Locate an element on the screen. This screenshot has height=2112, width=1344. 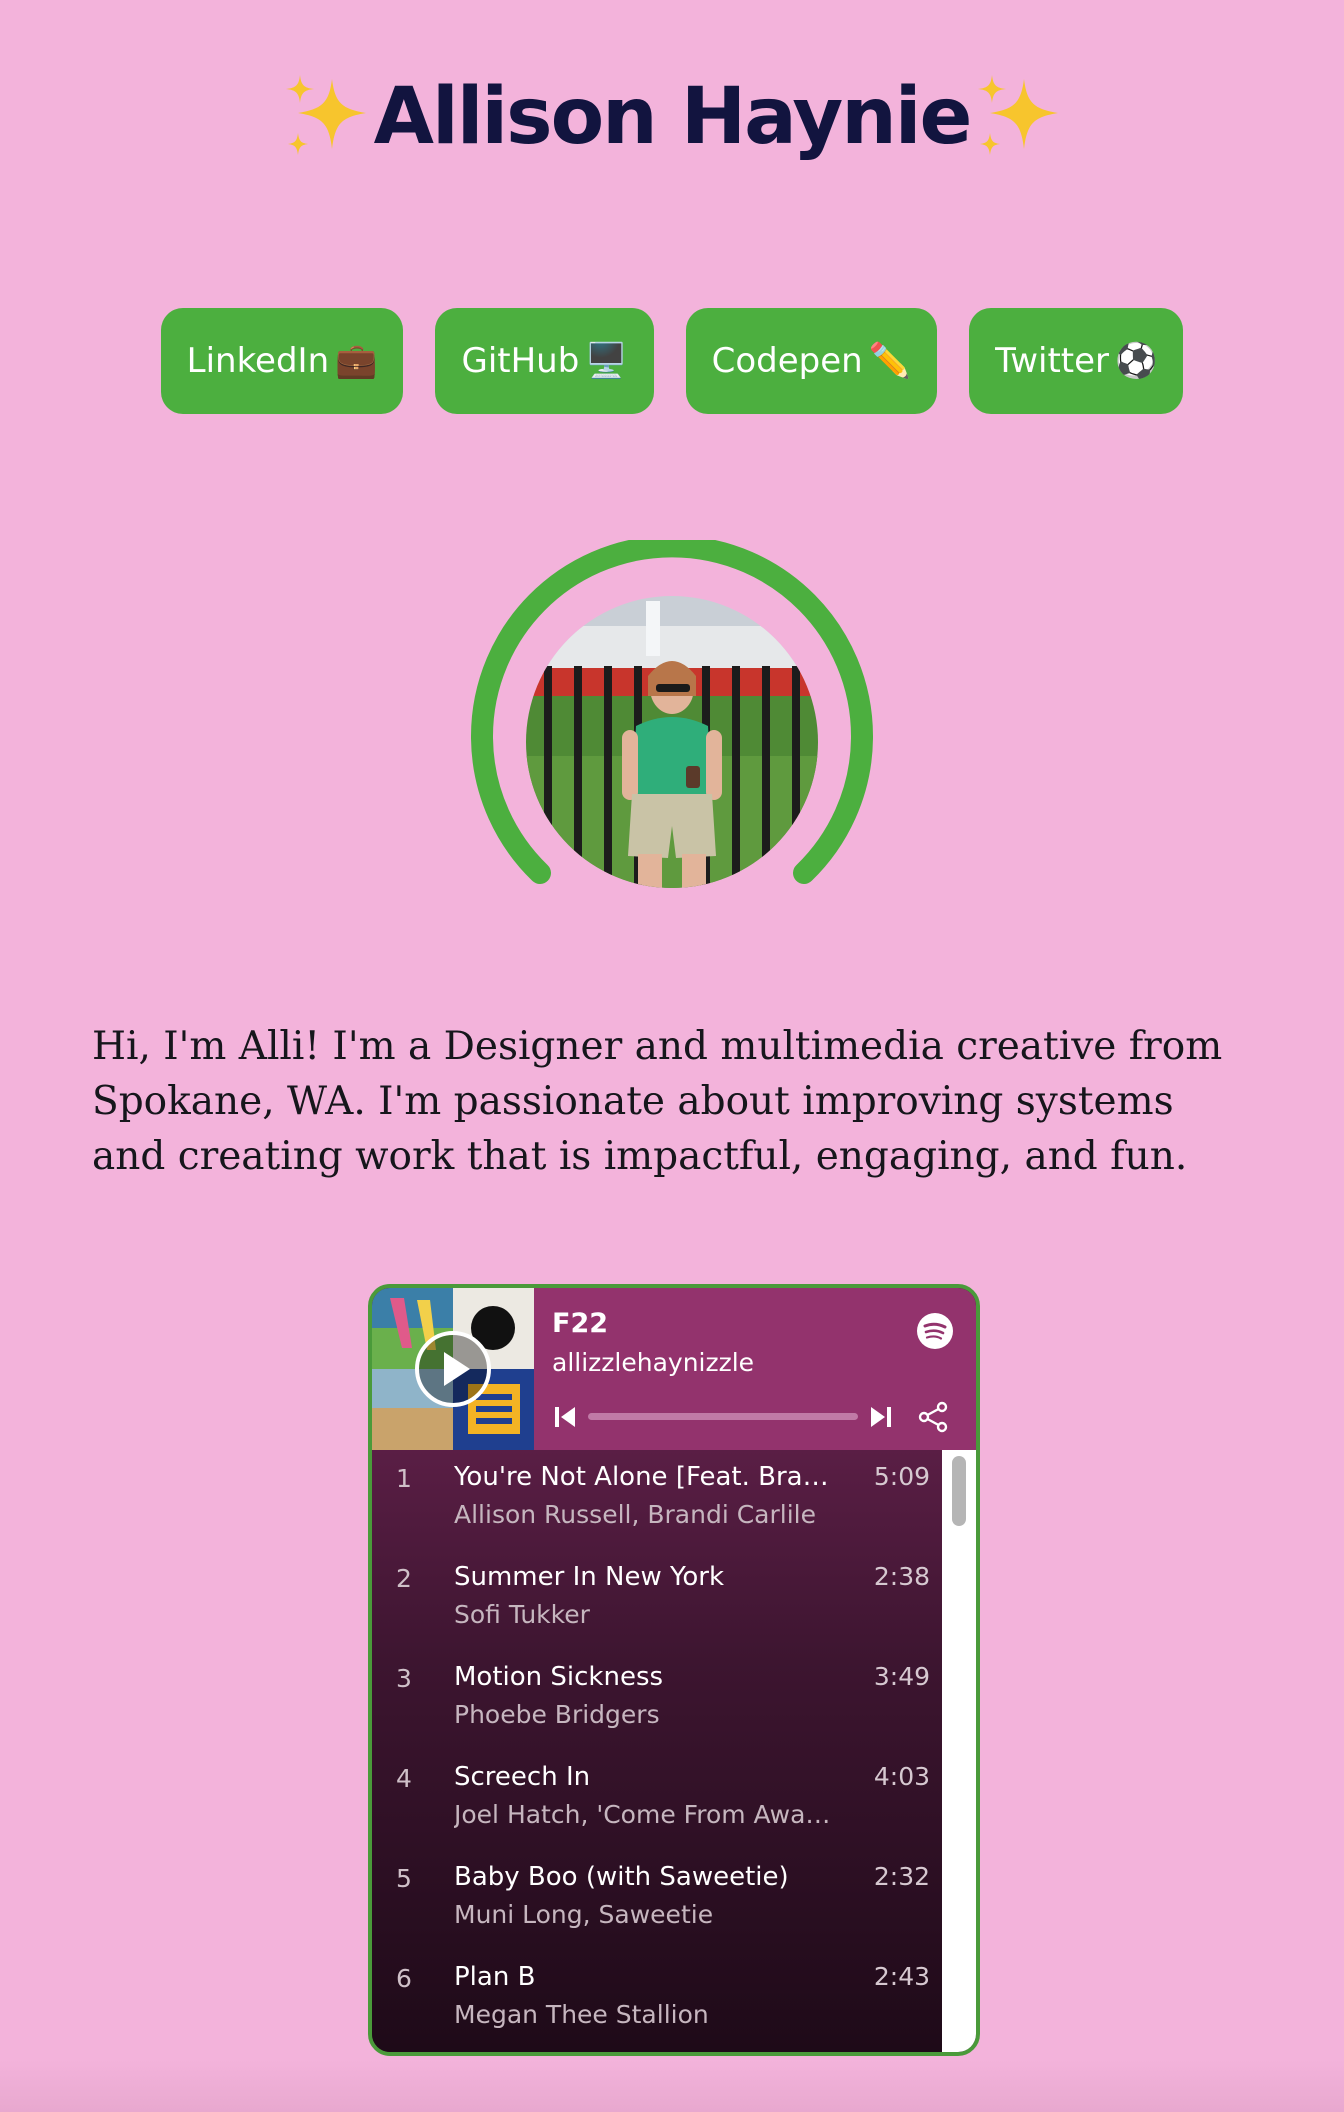
profile-photo-block is located at coordinates (672, 720).